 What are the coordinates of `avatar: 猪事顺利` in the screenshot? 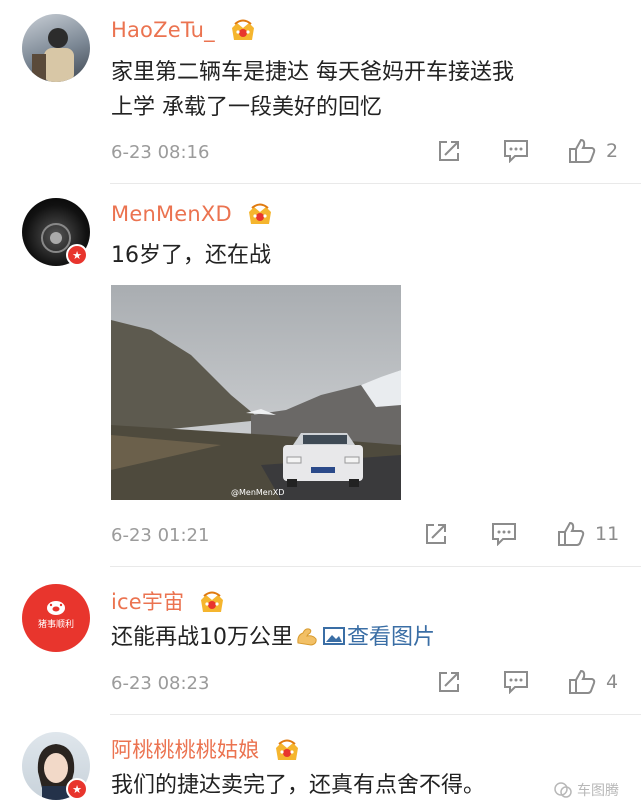 It's located at (56, 618).